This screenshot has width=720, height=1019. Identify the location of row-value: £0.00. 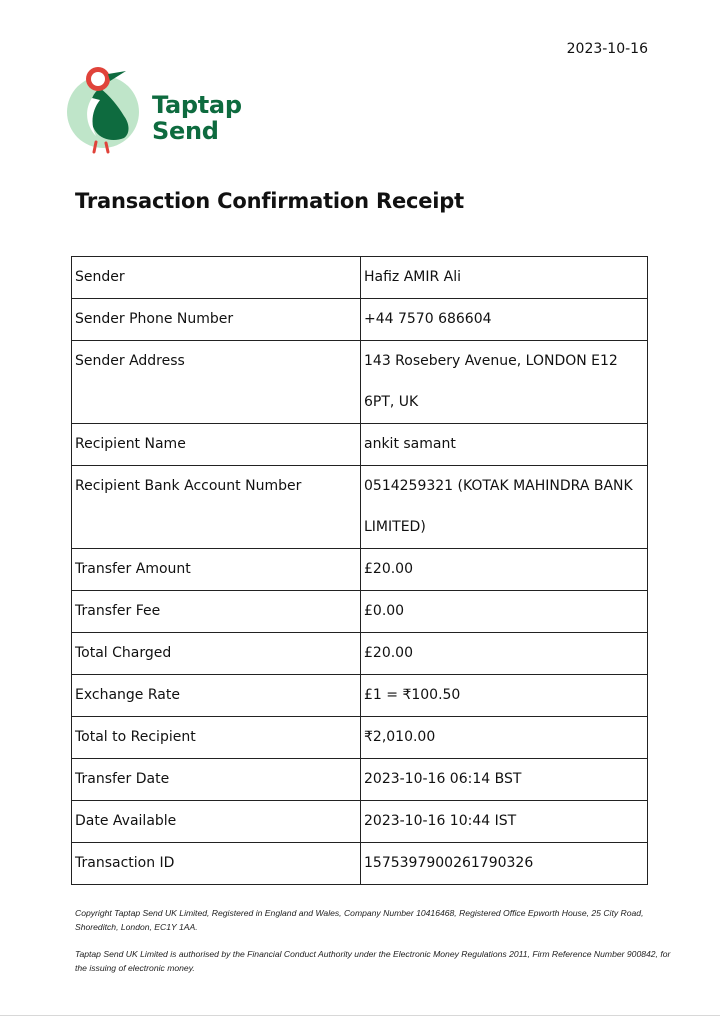
(504, 611).